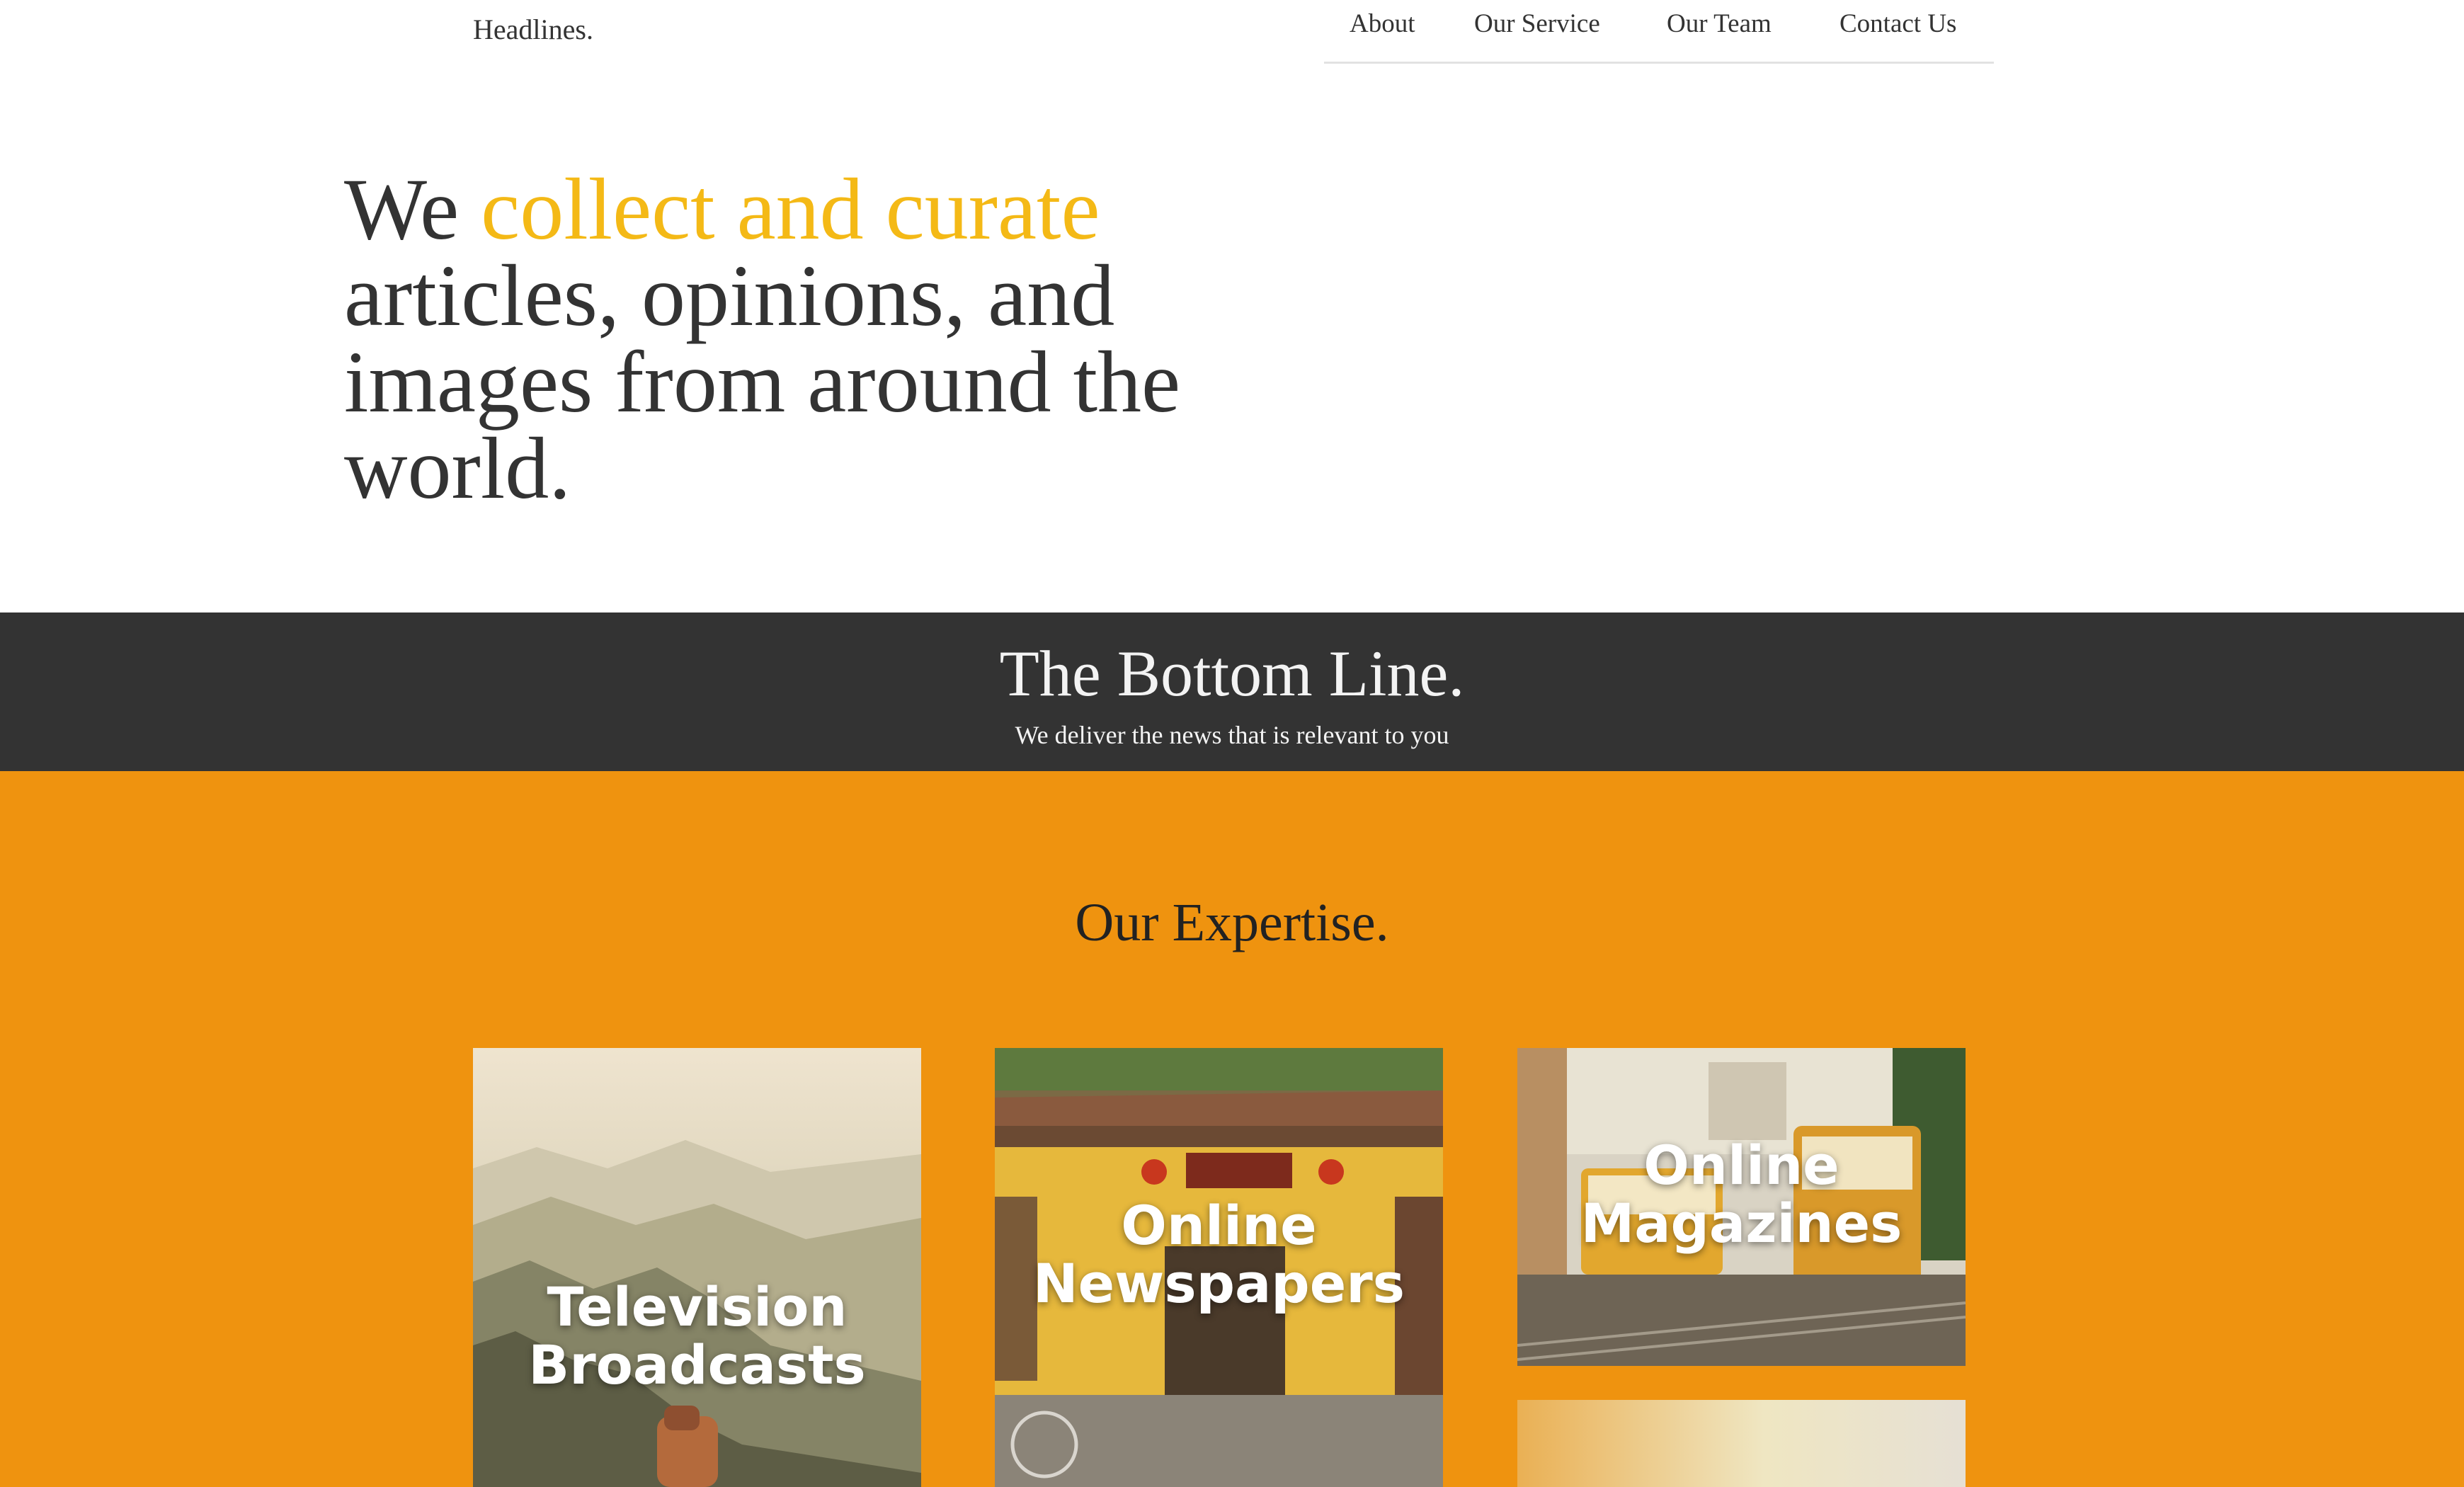 Image resolution: width=2464 pixels, height=1487 pixels. I want to click on mountain-hiker-image, so click(697, 1267).